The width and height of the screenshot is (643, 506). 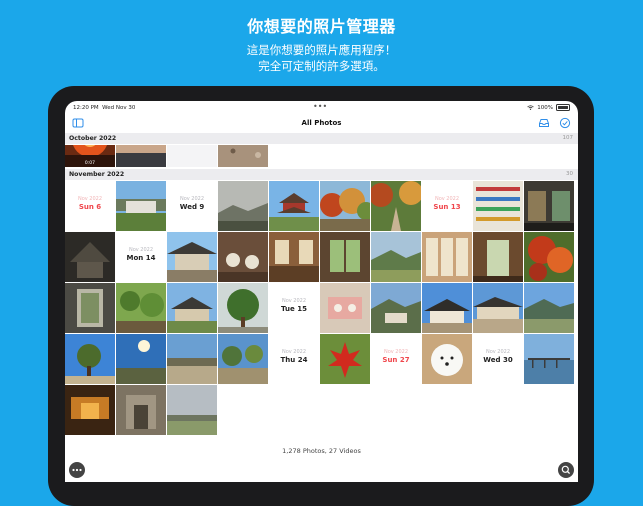 I want to click on date-tile: Nov 2022 Thu 24, so click(x=294, y=359).